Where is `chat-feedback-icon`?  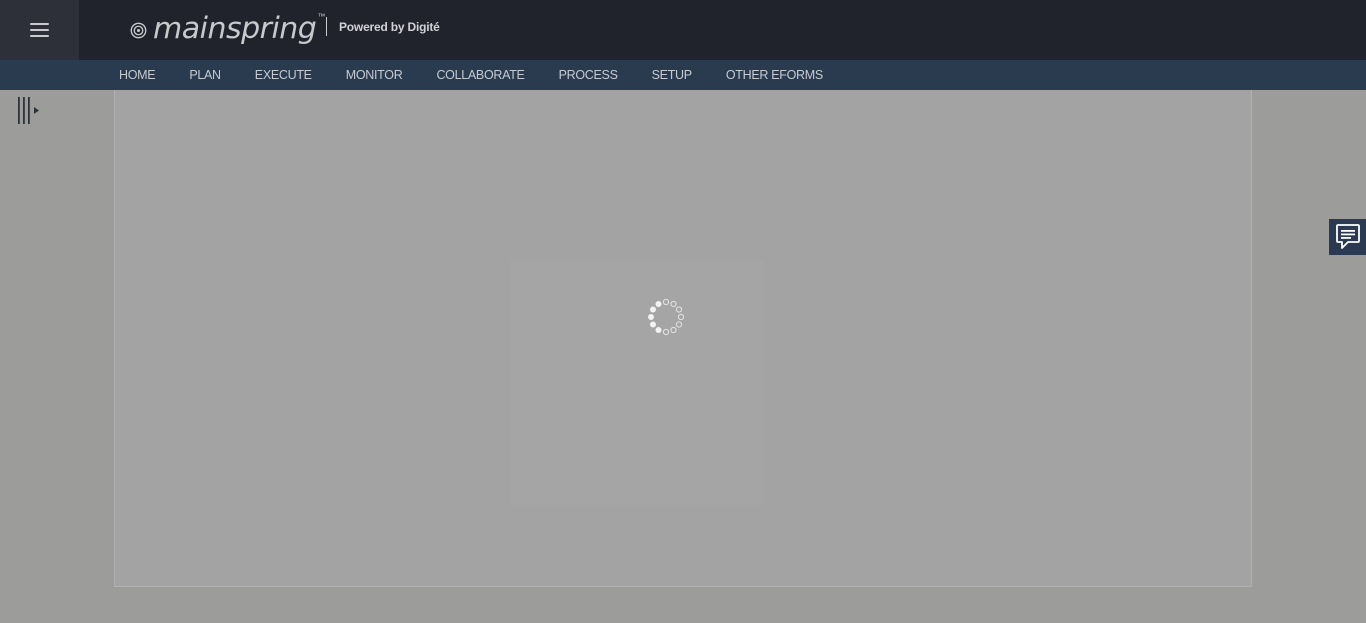
chat-feedback-icon is located at coordinates (1347, 236).